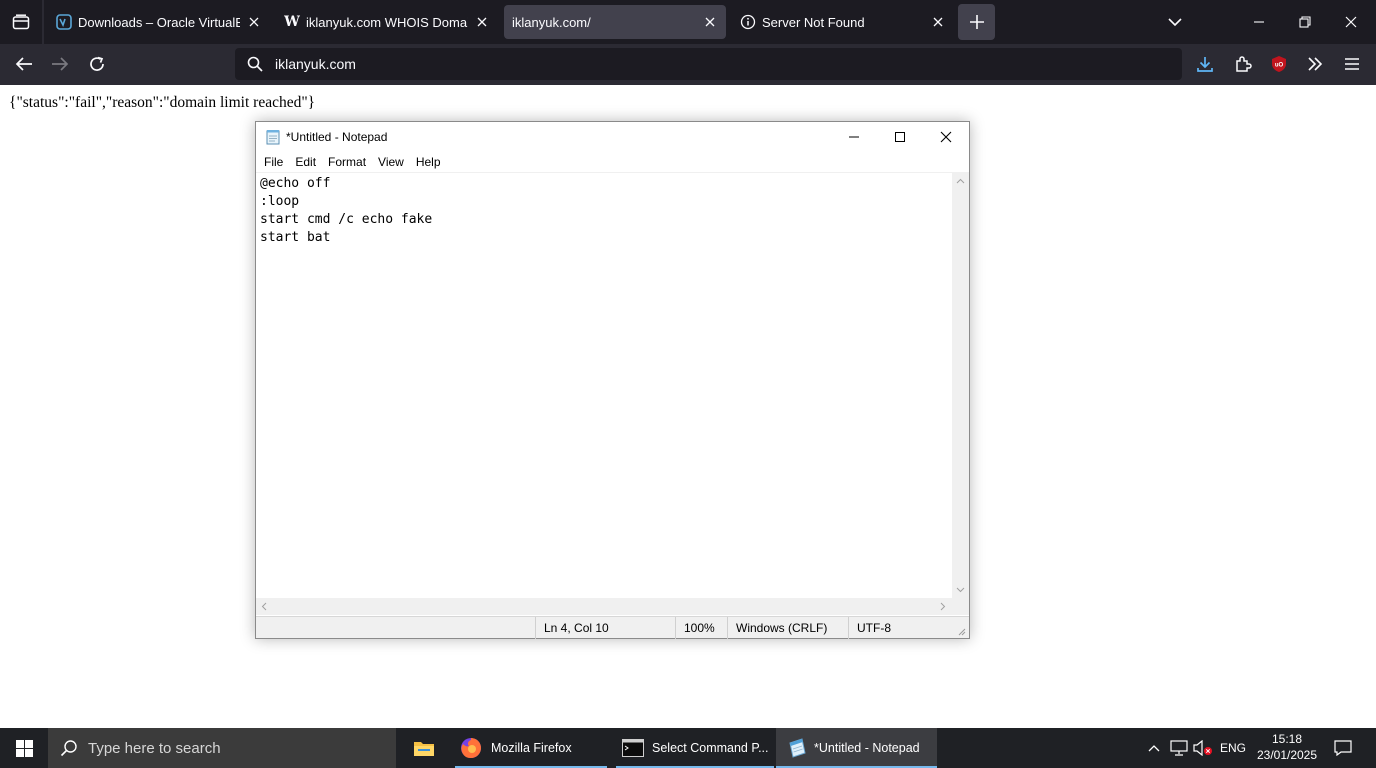  What do you see at coordinates (960, 387) in the screenshot?
I see `vertical-scrollbar` at bounding box center [960, 387].